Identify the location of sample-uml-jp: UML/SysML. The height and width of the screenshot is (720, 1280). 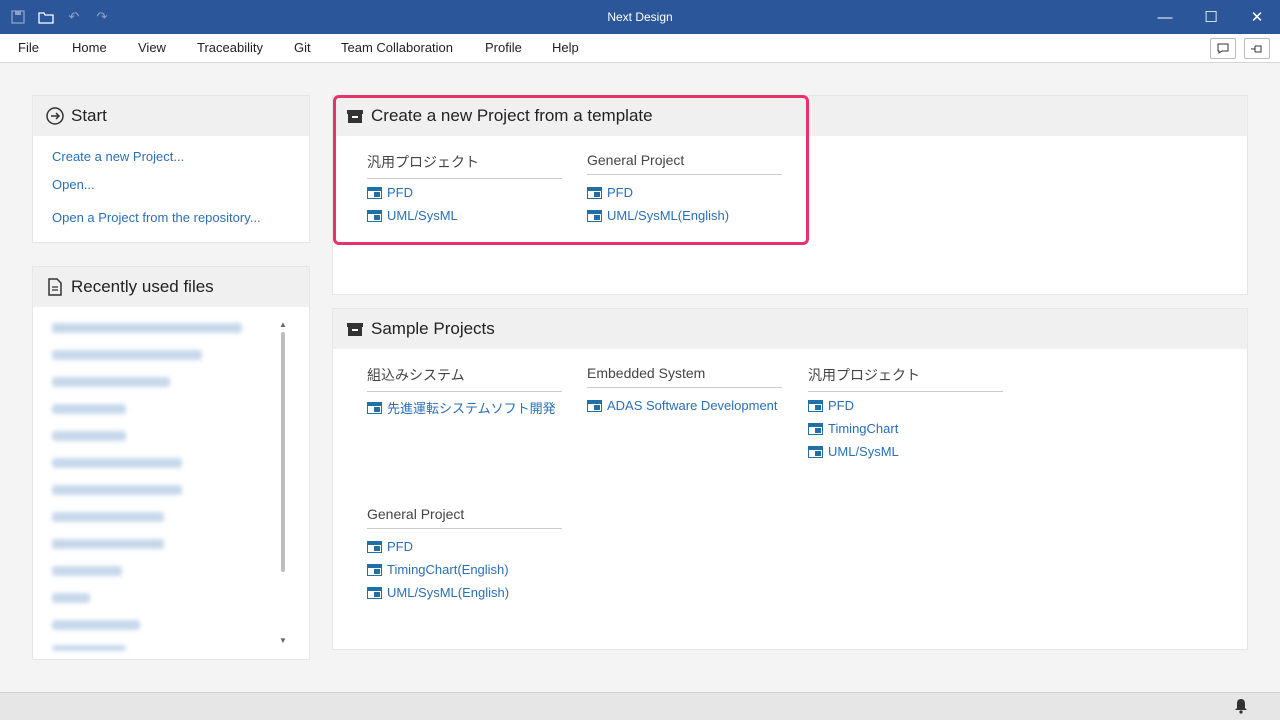
(853, 451).